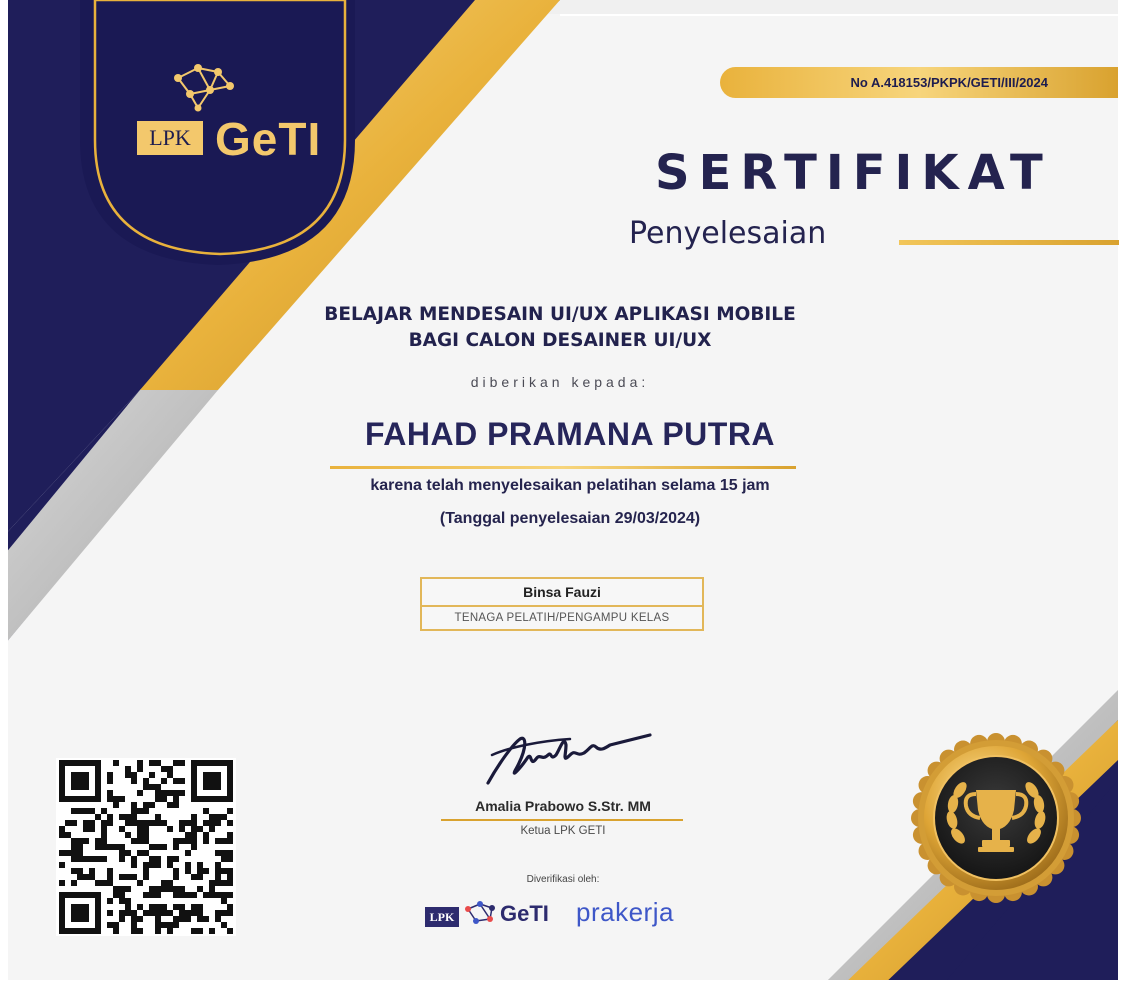  What do you see at coordinates (563, 879) in the screenshot?
I see `verified-by-label: Diverifikasi oleh:` at bounding box center [563, 879].